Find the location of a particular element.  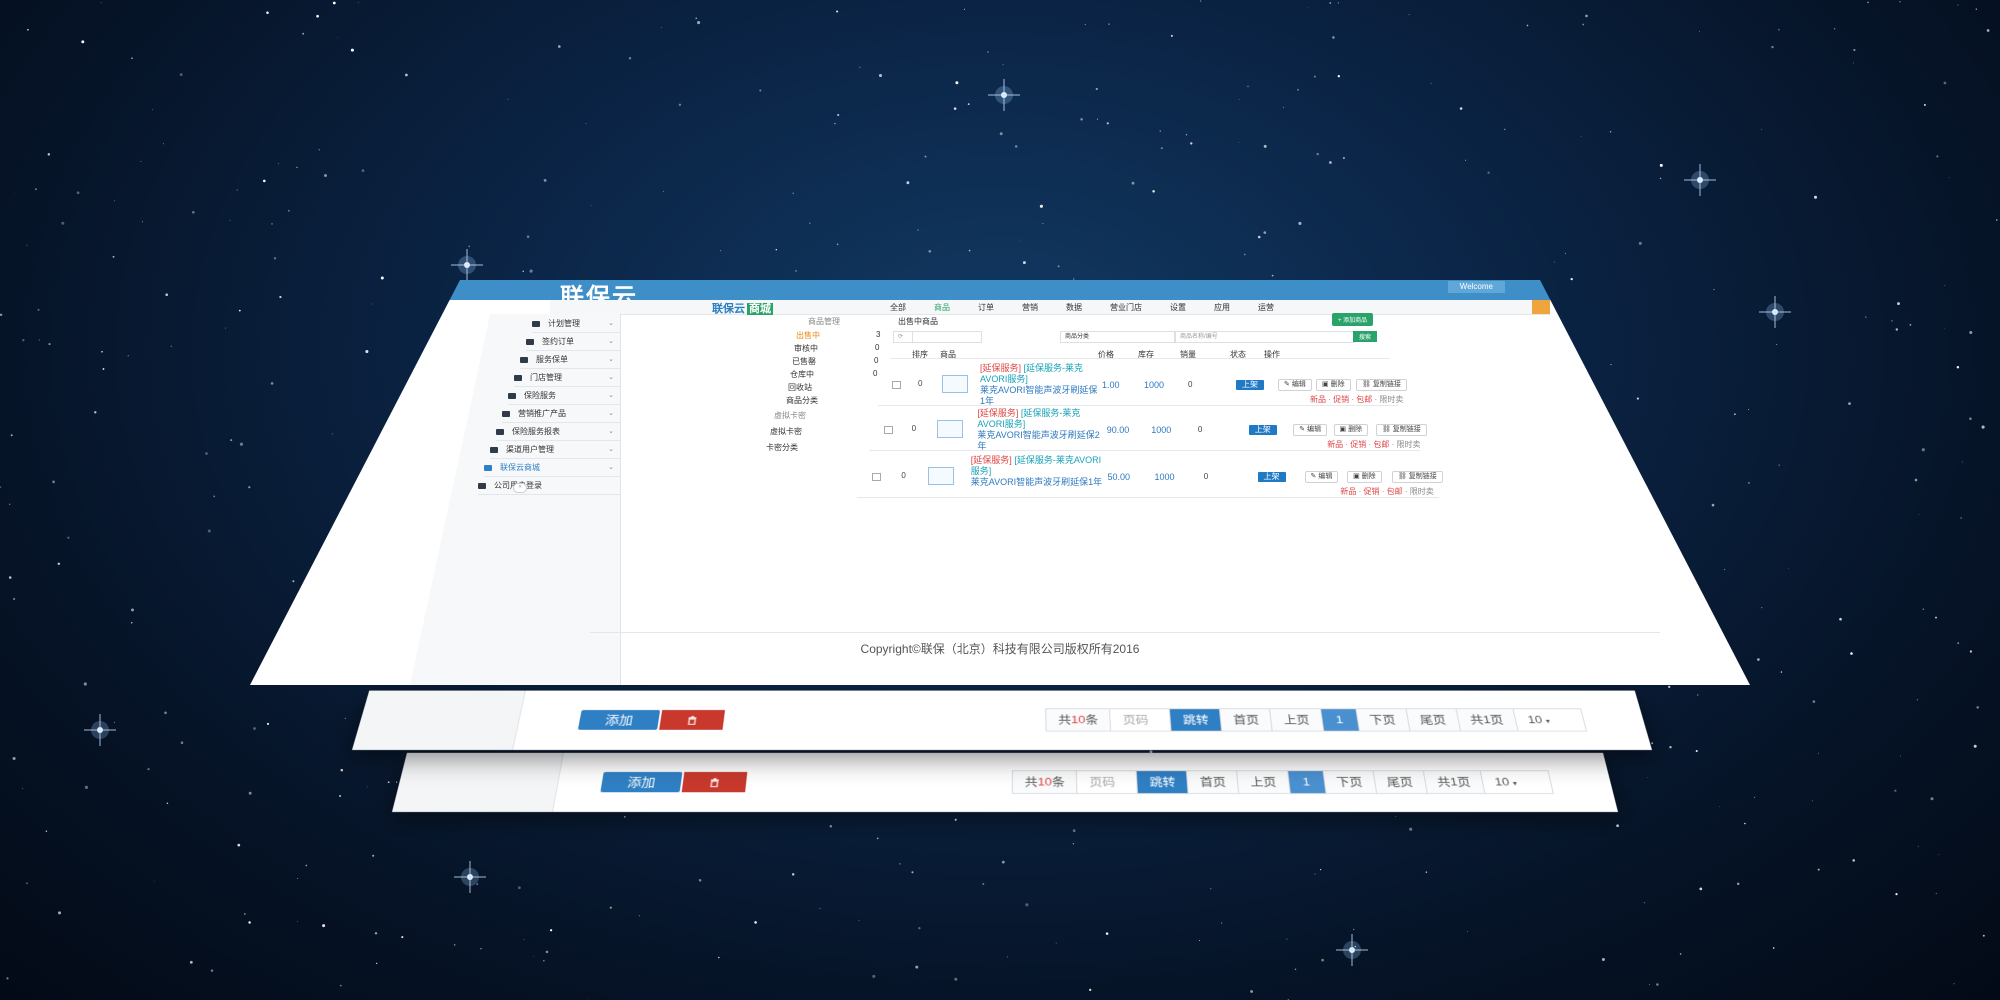

menu-icon is located at coordinates (1541, 307).